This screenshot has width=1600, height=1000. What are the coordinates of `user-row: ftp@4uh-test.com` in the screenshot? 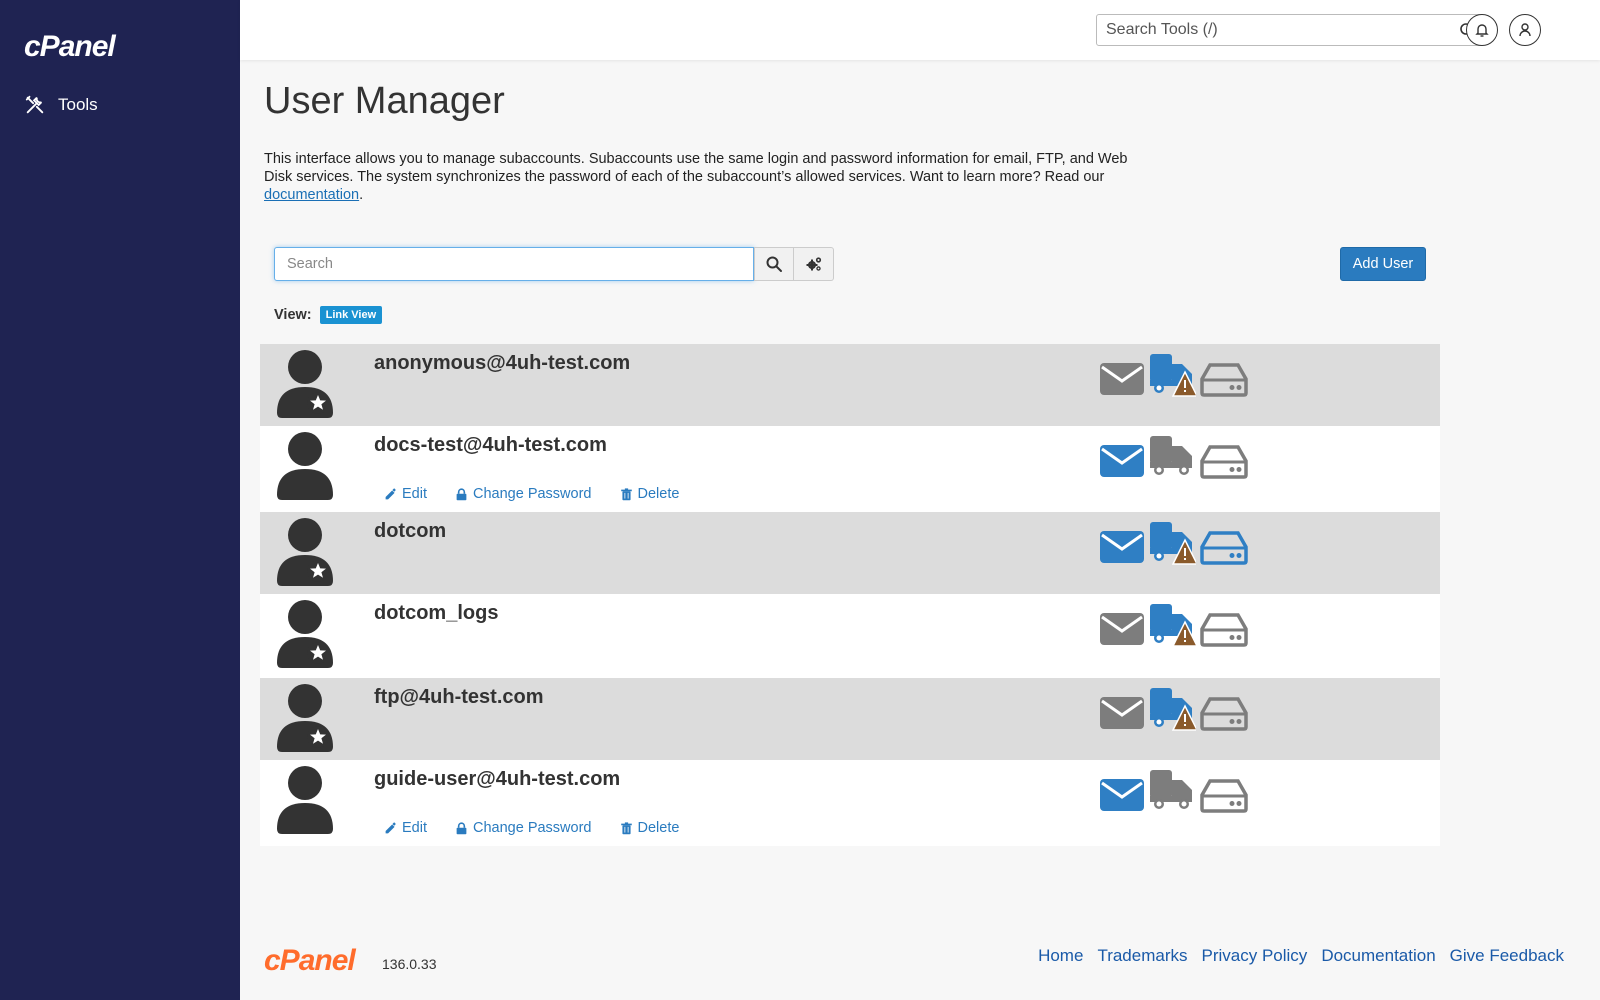 It's located at (850, 719).